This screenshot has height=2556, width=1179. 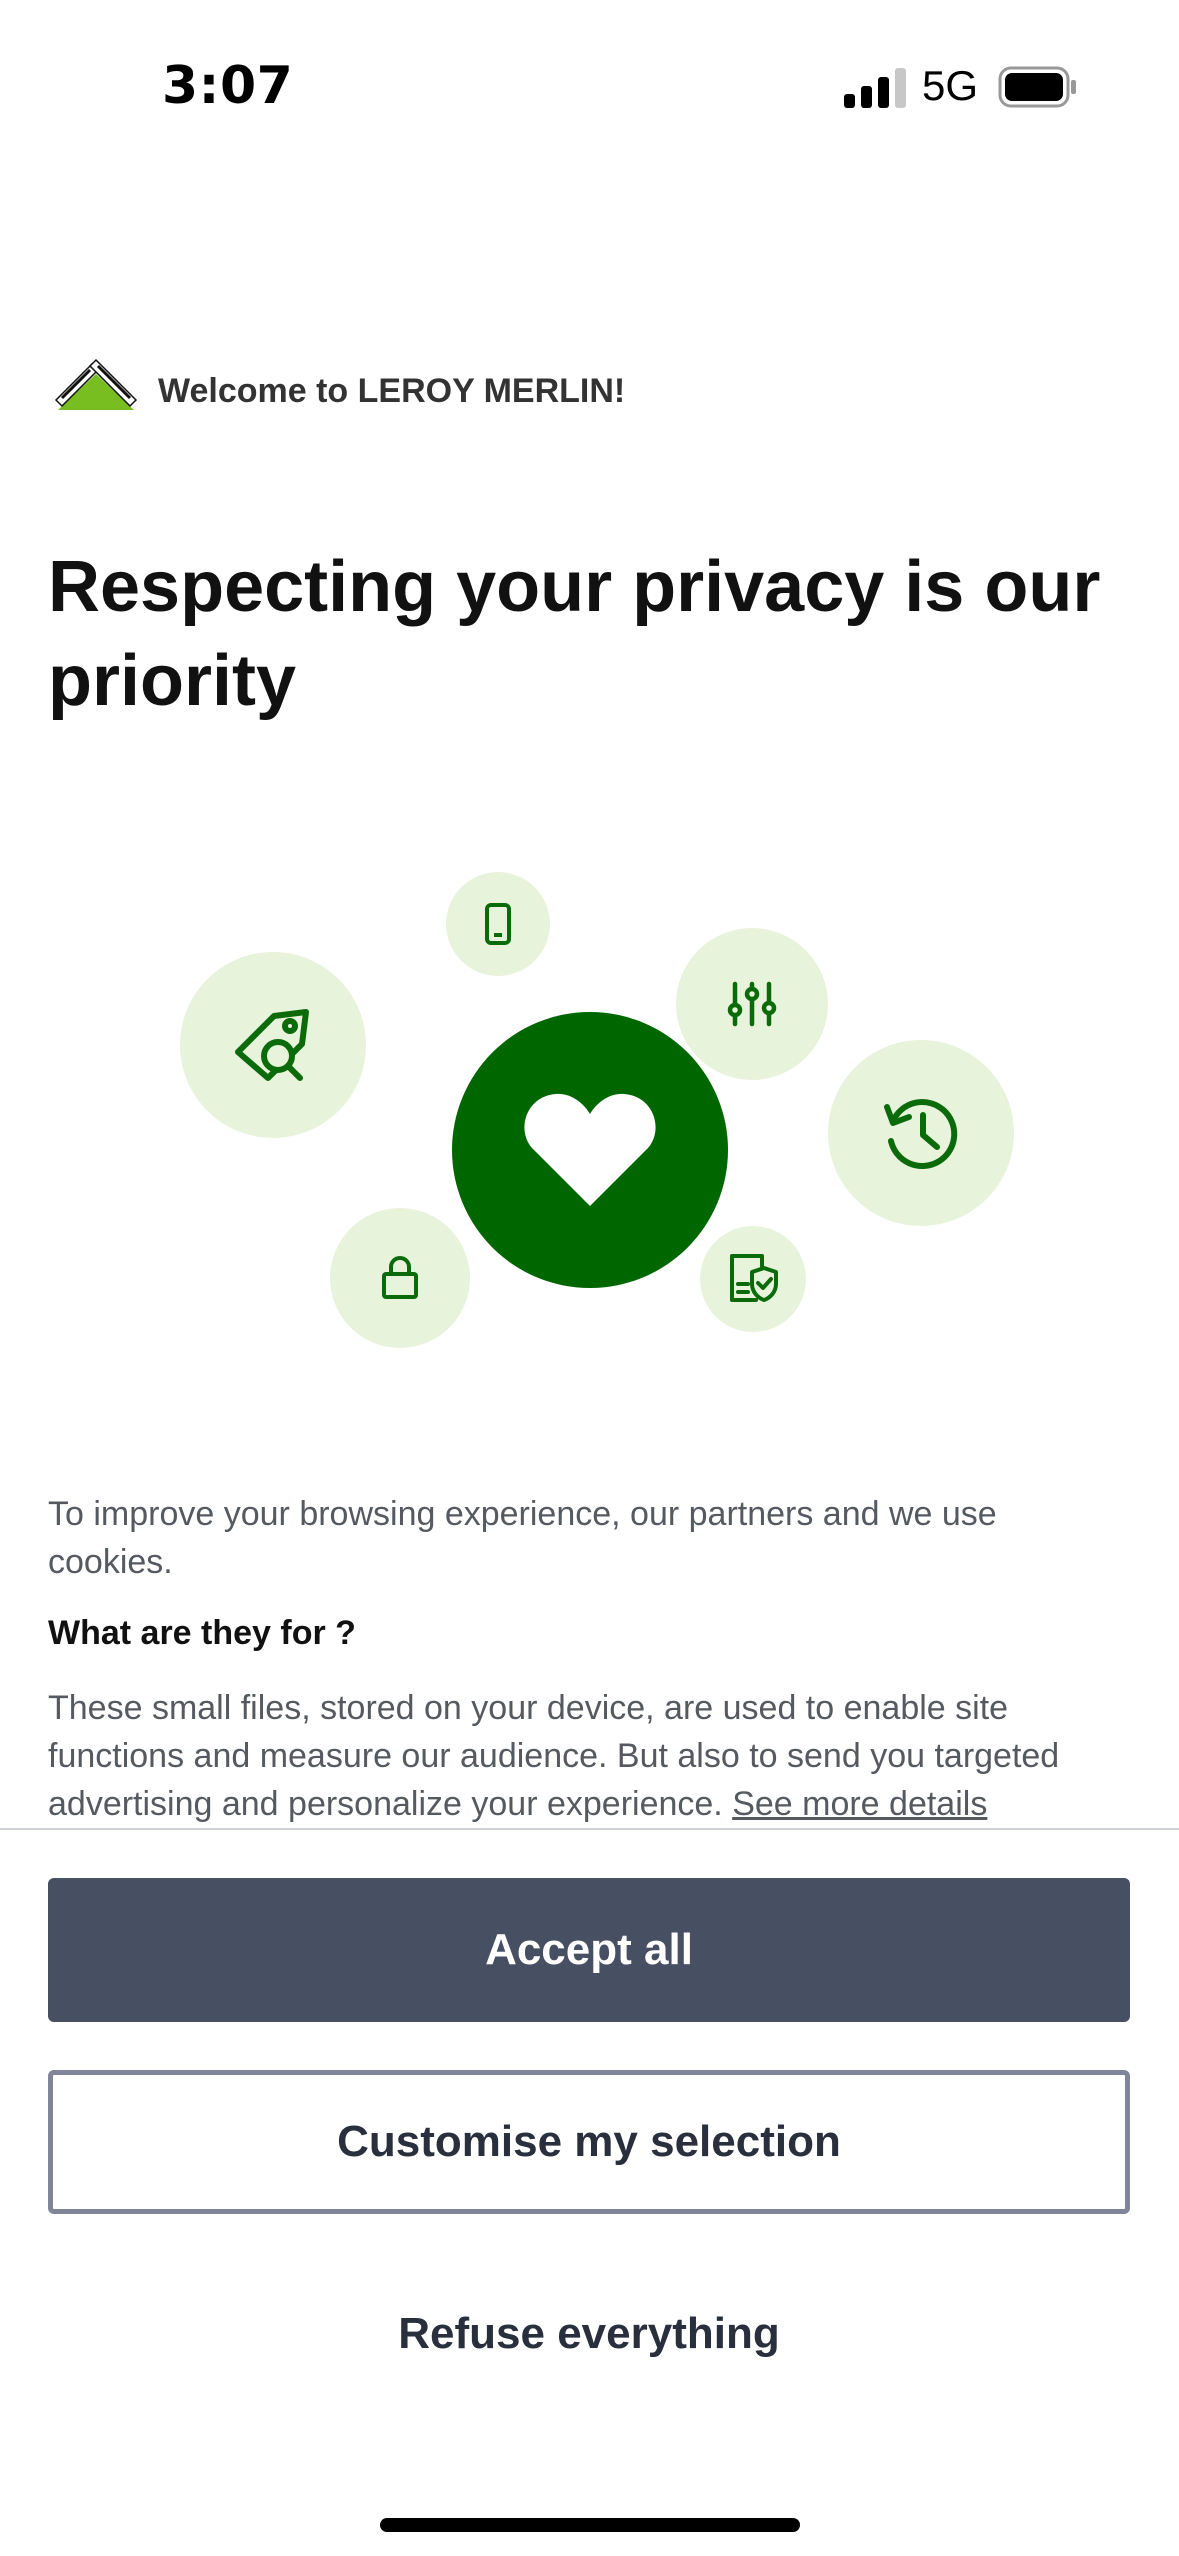 I want to click on lock-bubble, so click(x=400, y=1278).